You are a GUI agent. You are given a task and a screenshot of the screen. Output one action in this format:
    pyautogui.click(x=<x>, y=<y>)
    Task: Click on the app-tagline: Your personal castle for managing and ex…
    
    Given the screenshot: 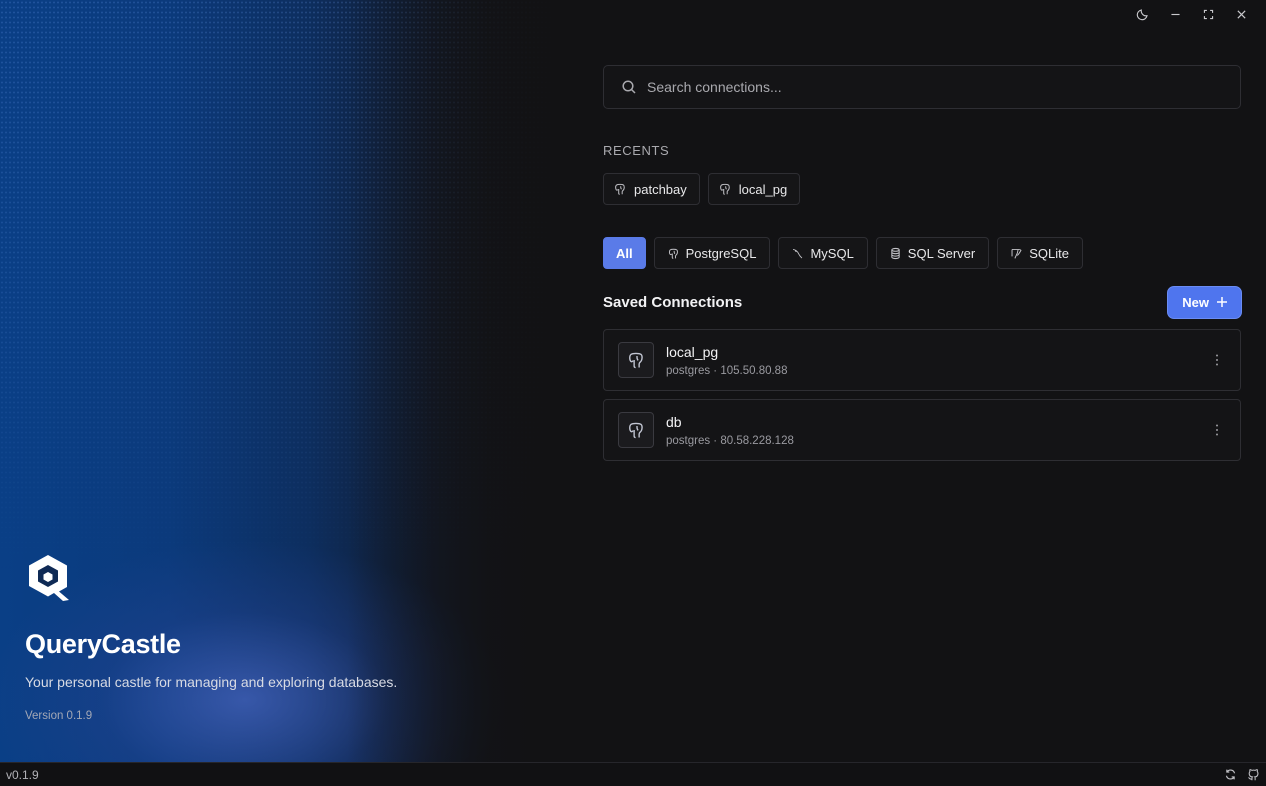 What is the action you would take?
    pyautogui.click(x=211, y=682)
    